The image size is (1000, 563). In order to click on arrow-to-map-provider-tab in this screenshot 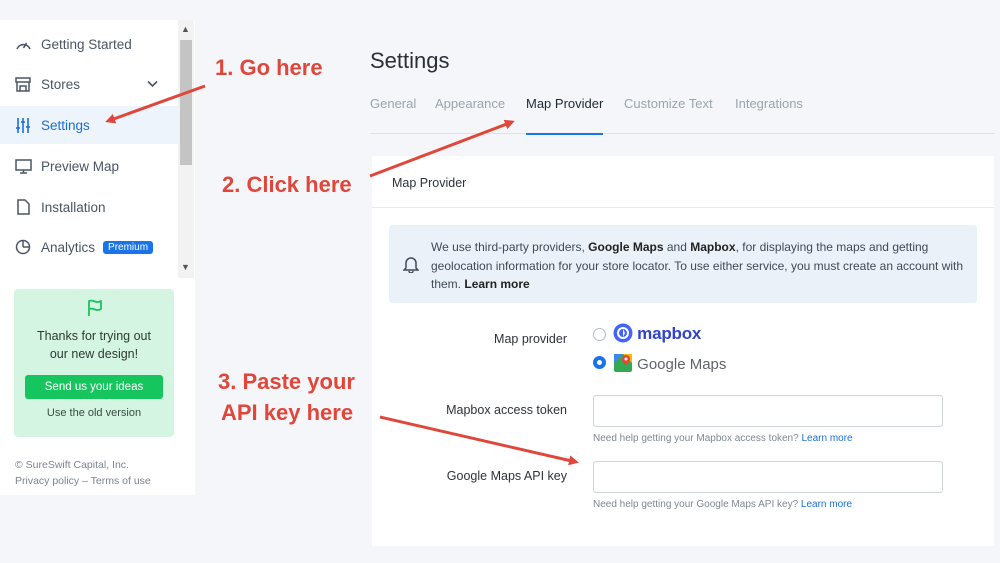, I will do `click(442, 148)`.